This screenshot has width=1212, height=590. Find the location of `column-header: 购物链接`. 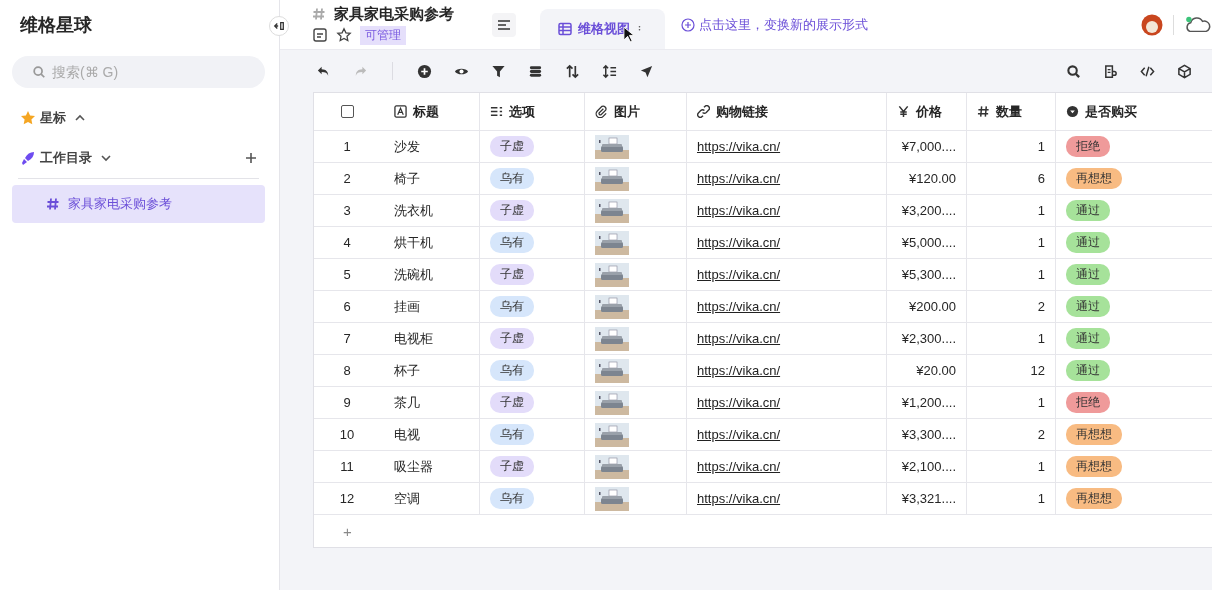

column-header: 购物链接 is located at coordinates (787, 111).